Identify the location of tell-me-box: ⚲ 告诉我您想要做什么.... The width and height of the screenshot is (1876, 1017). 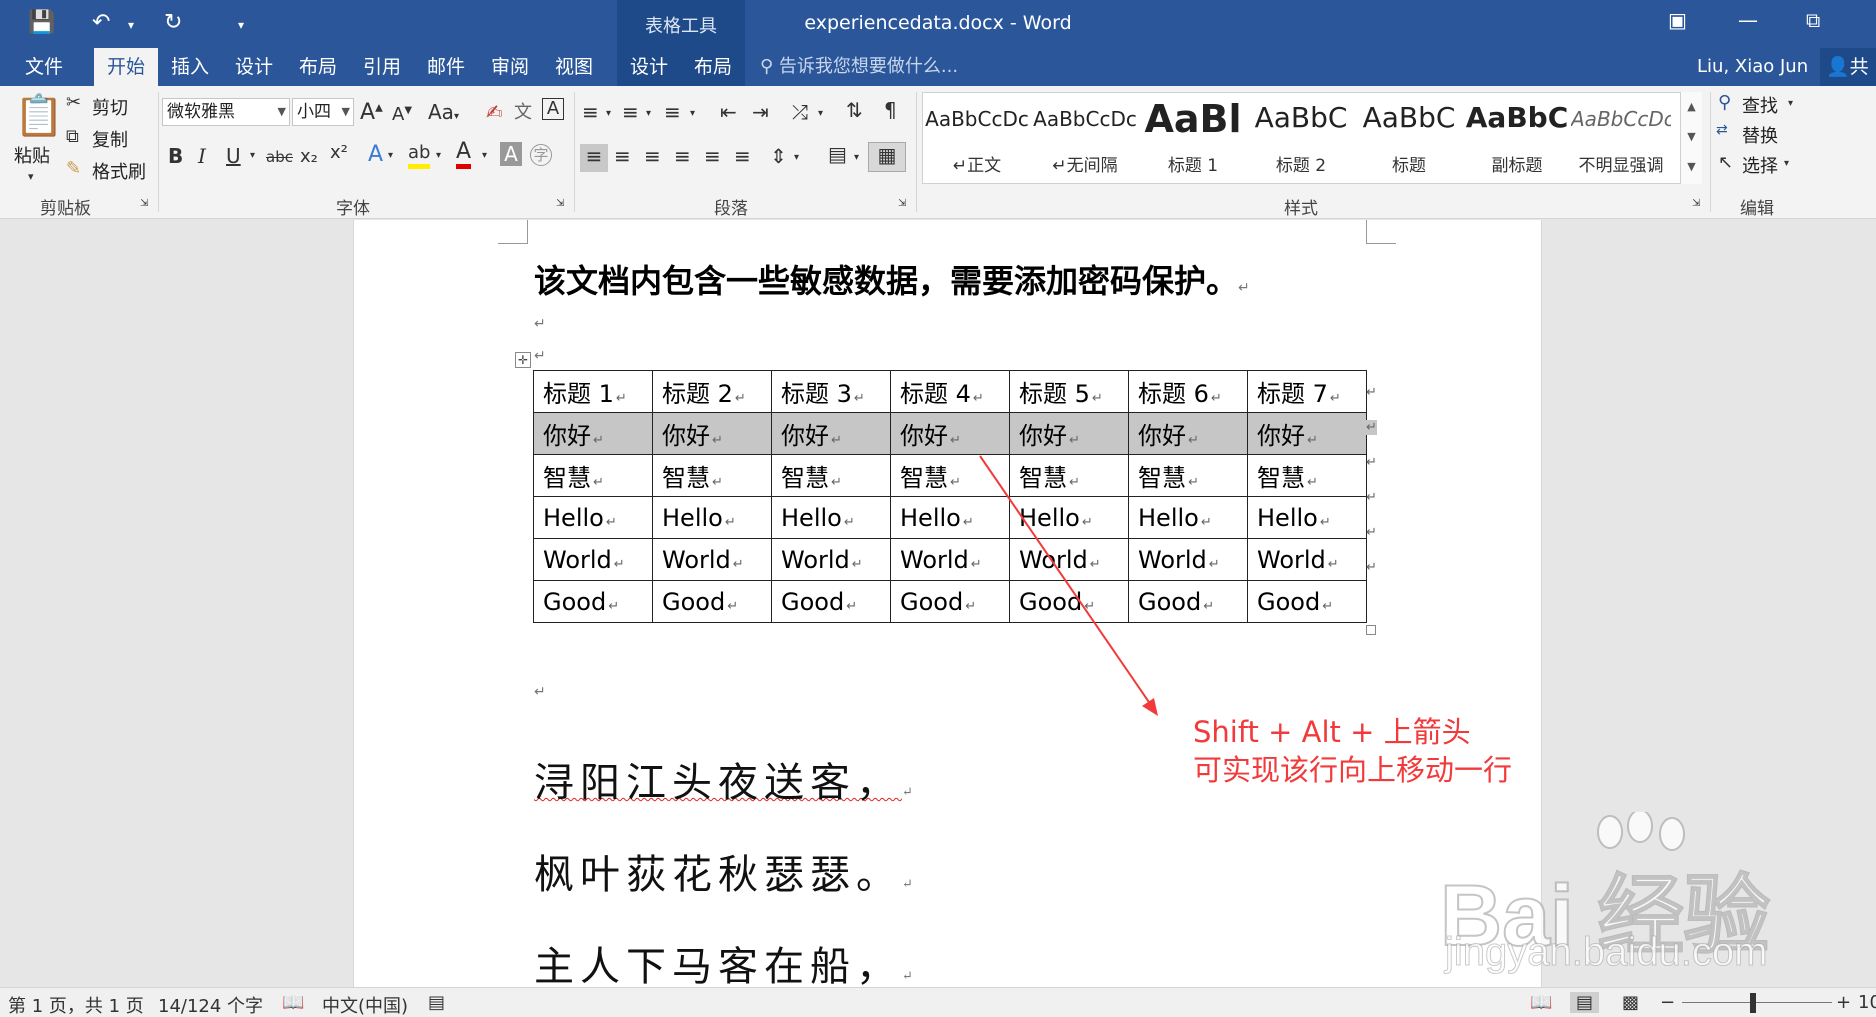
(859, 67).